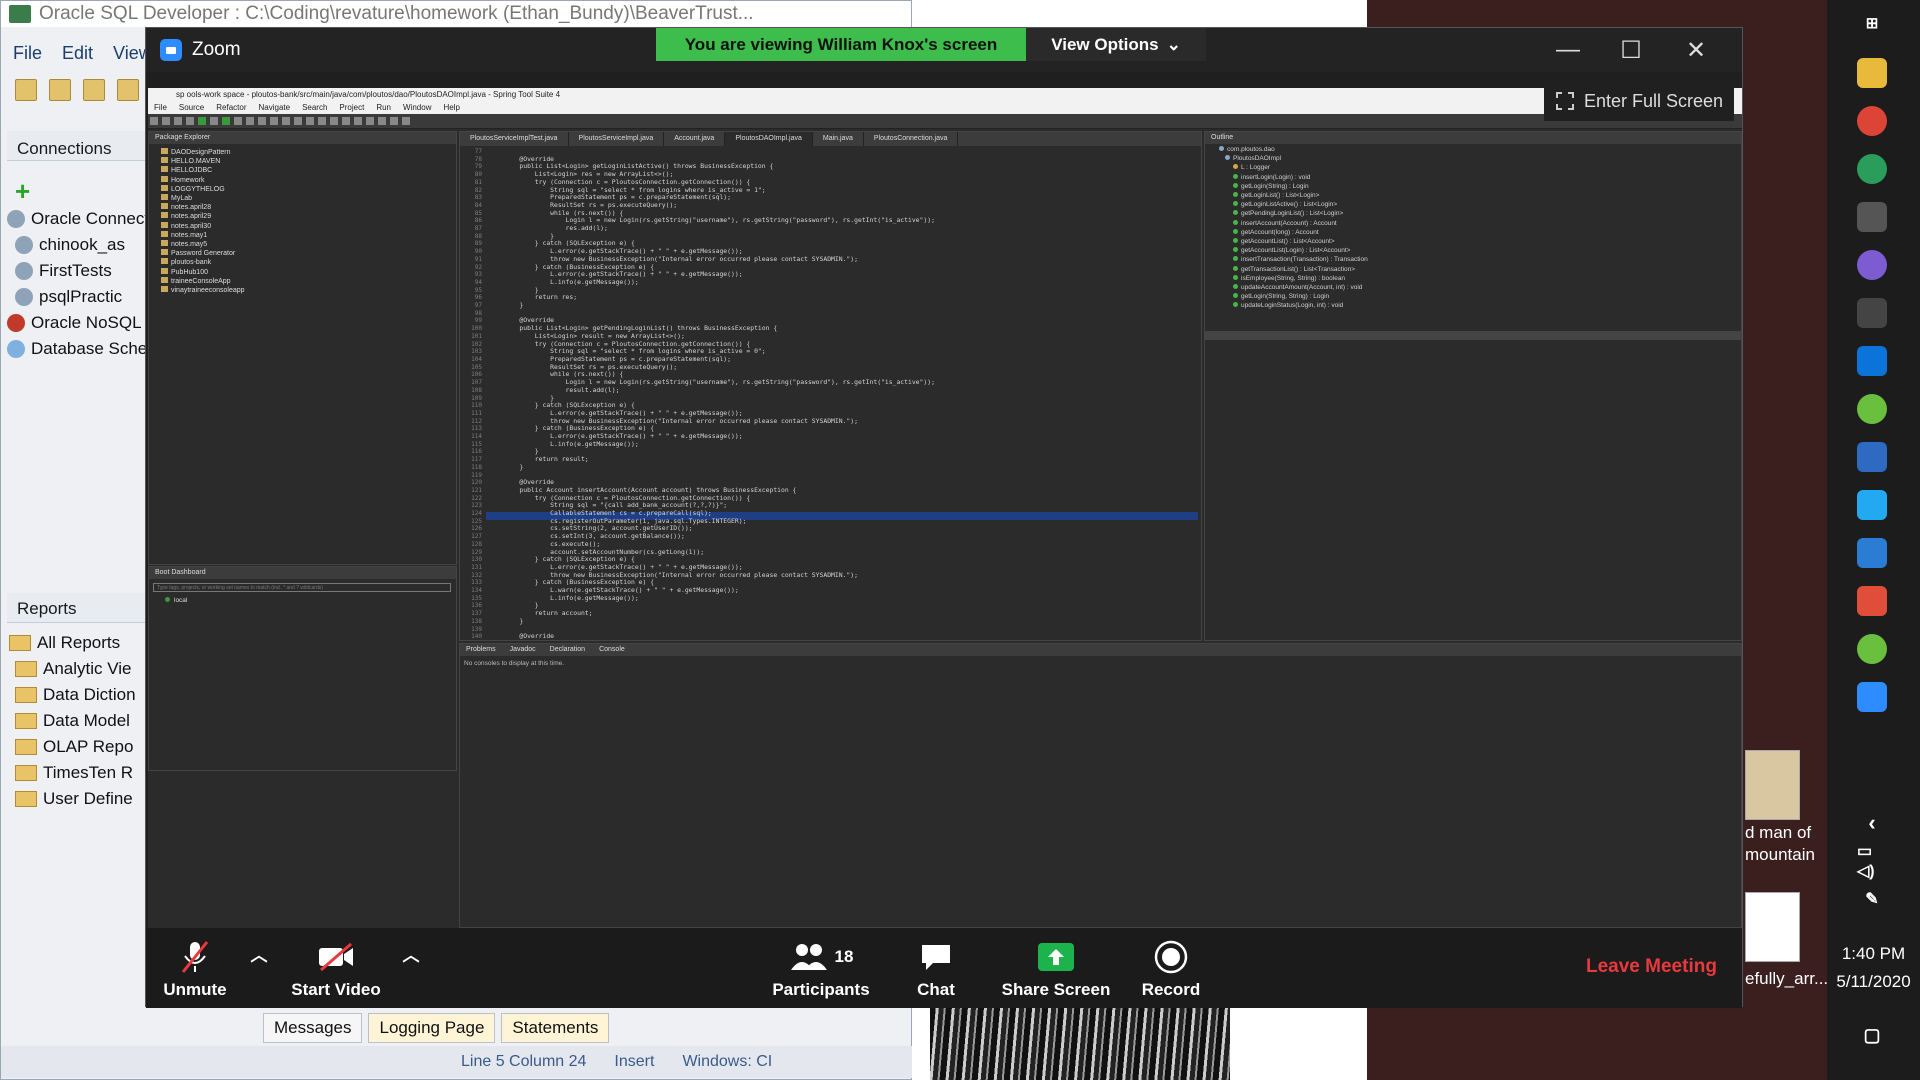 Image resolution: width=1920 pixels, height=1080 pixels. What do you see at coordinates (186, 225) in the screenshot?
I see `project-item: notes.april30` at bounding box center [186, 225].